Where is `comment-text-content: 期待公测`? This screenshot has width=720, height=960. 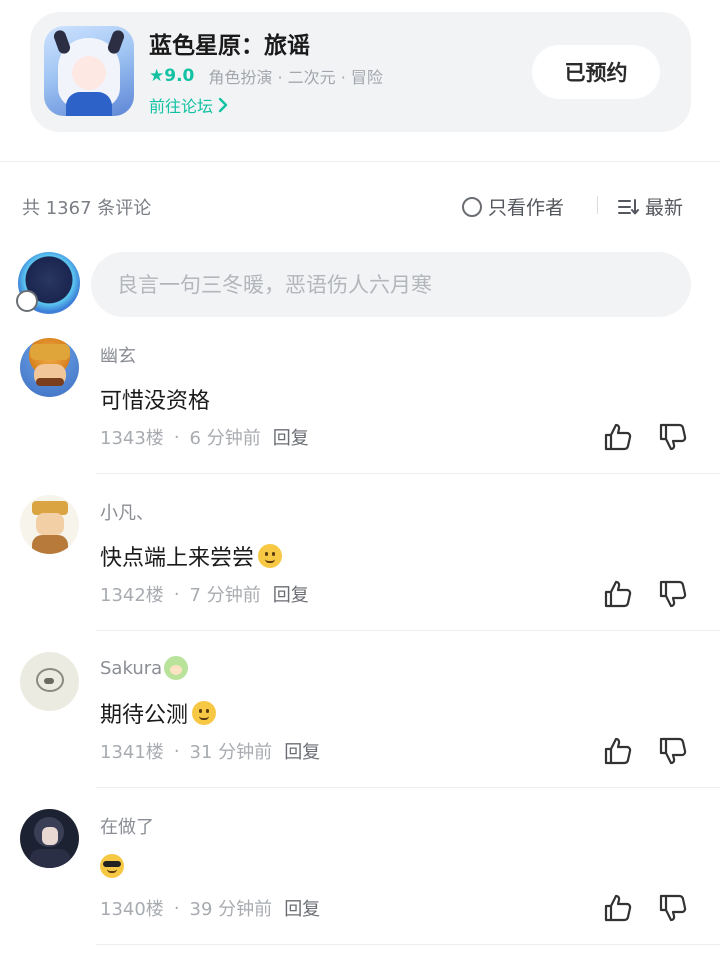 comment-text-content: 期待公测 is located at coordinates (144, 715).